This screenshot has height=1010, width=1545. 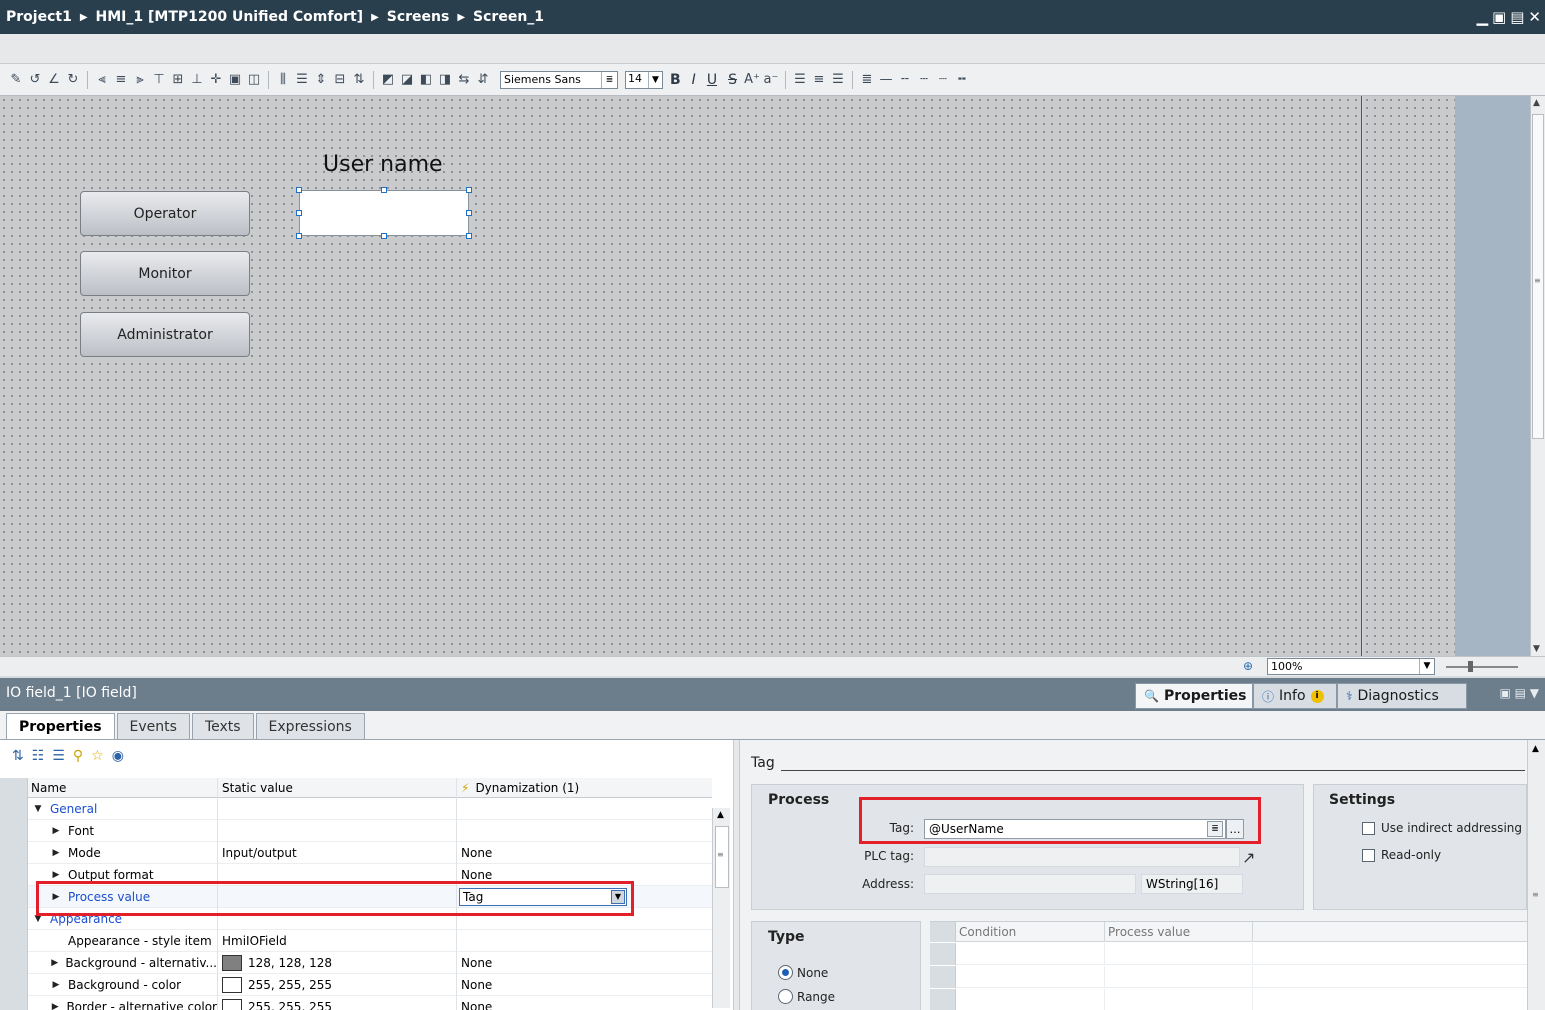 I want to click on operator-button: Operator, so click(x=165, y=213).